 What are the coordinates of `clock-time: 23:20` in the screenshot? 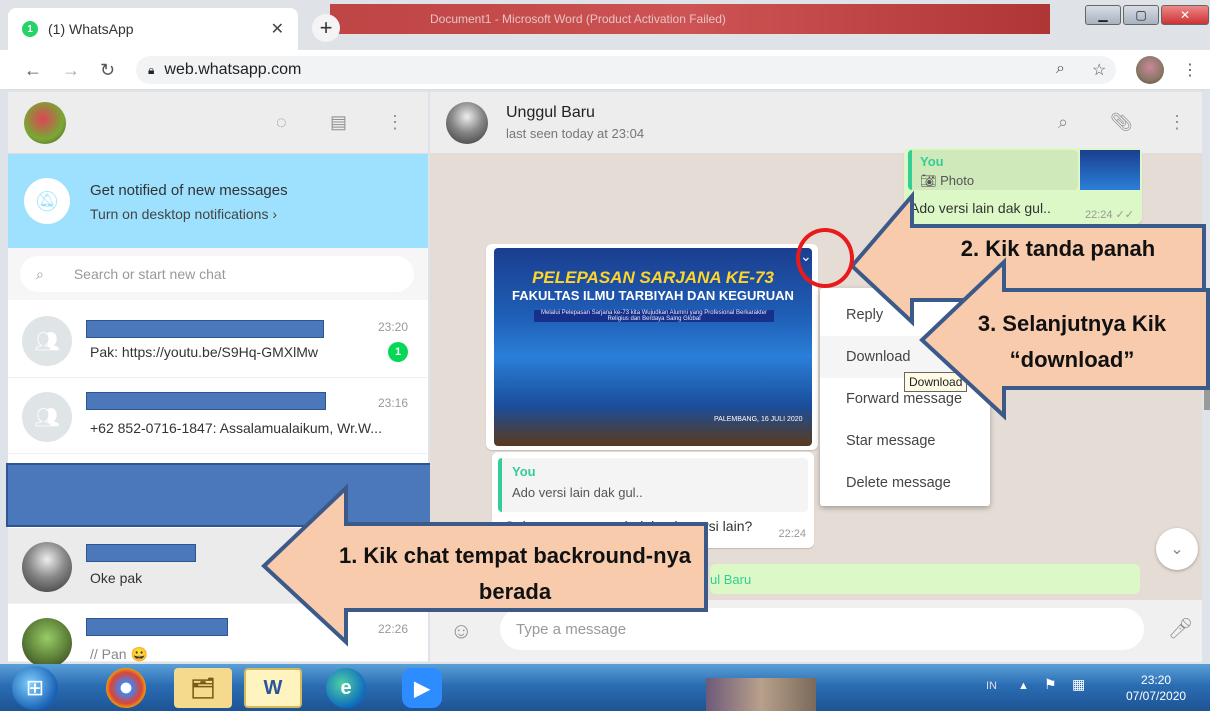 It's located at (1156, 680).